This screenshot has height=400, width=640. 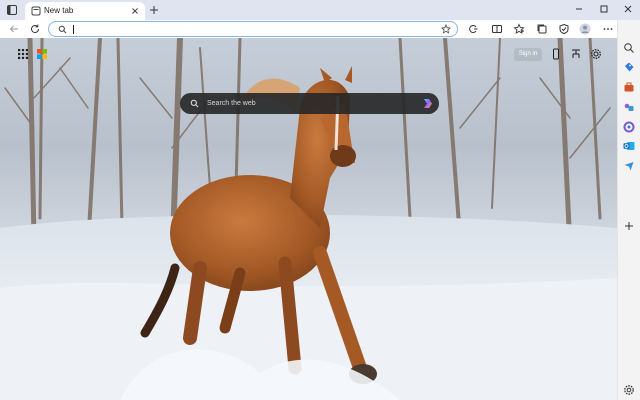 What do you see at coordinates (154, 10) in the screenshot?
I see `new-tab-button` at bounding box center [154, 10].